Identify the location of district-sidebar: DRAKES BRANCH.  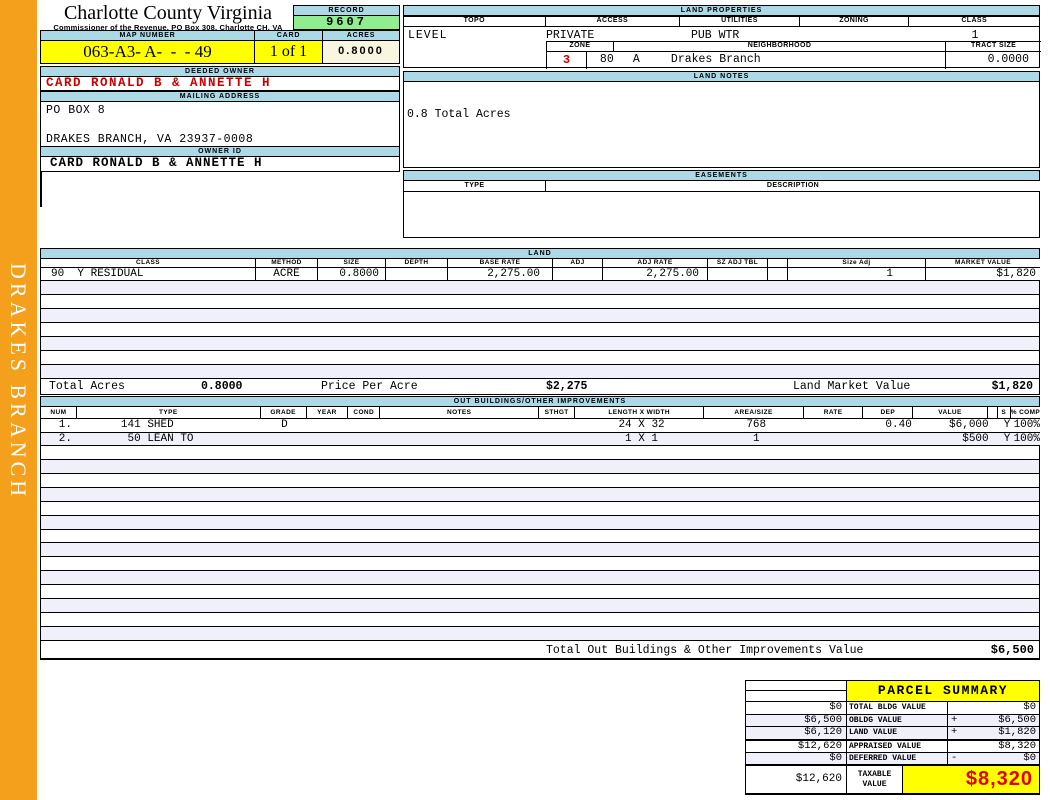
(18, 400).